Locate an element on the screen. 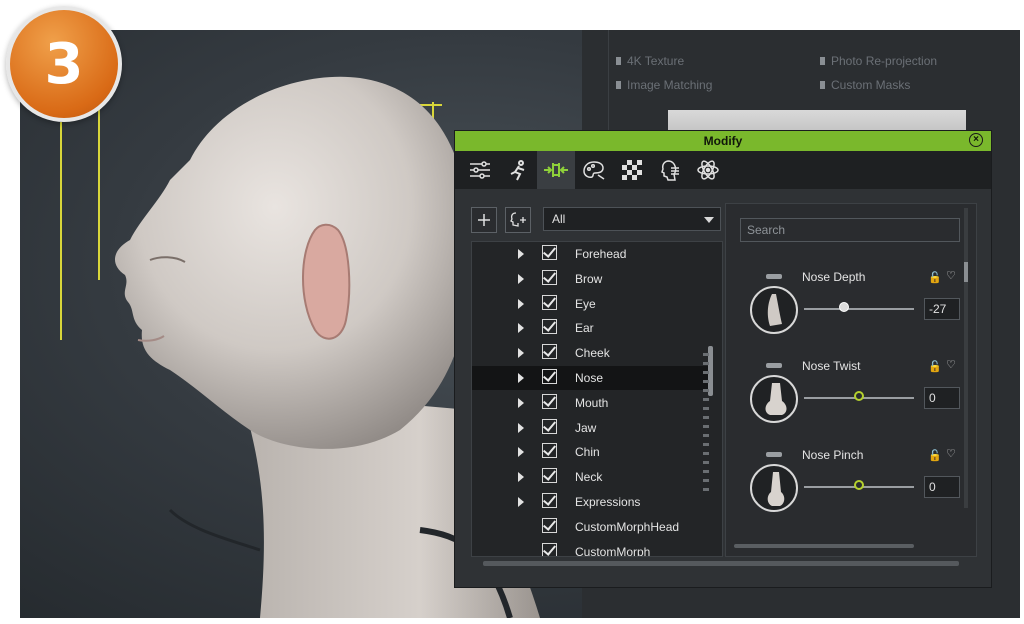 Image resolution: width=1024 pixels, height=624 pixels. panel-title: Modify is located at coordinates (723, 141).